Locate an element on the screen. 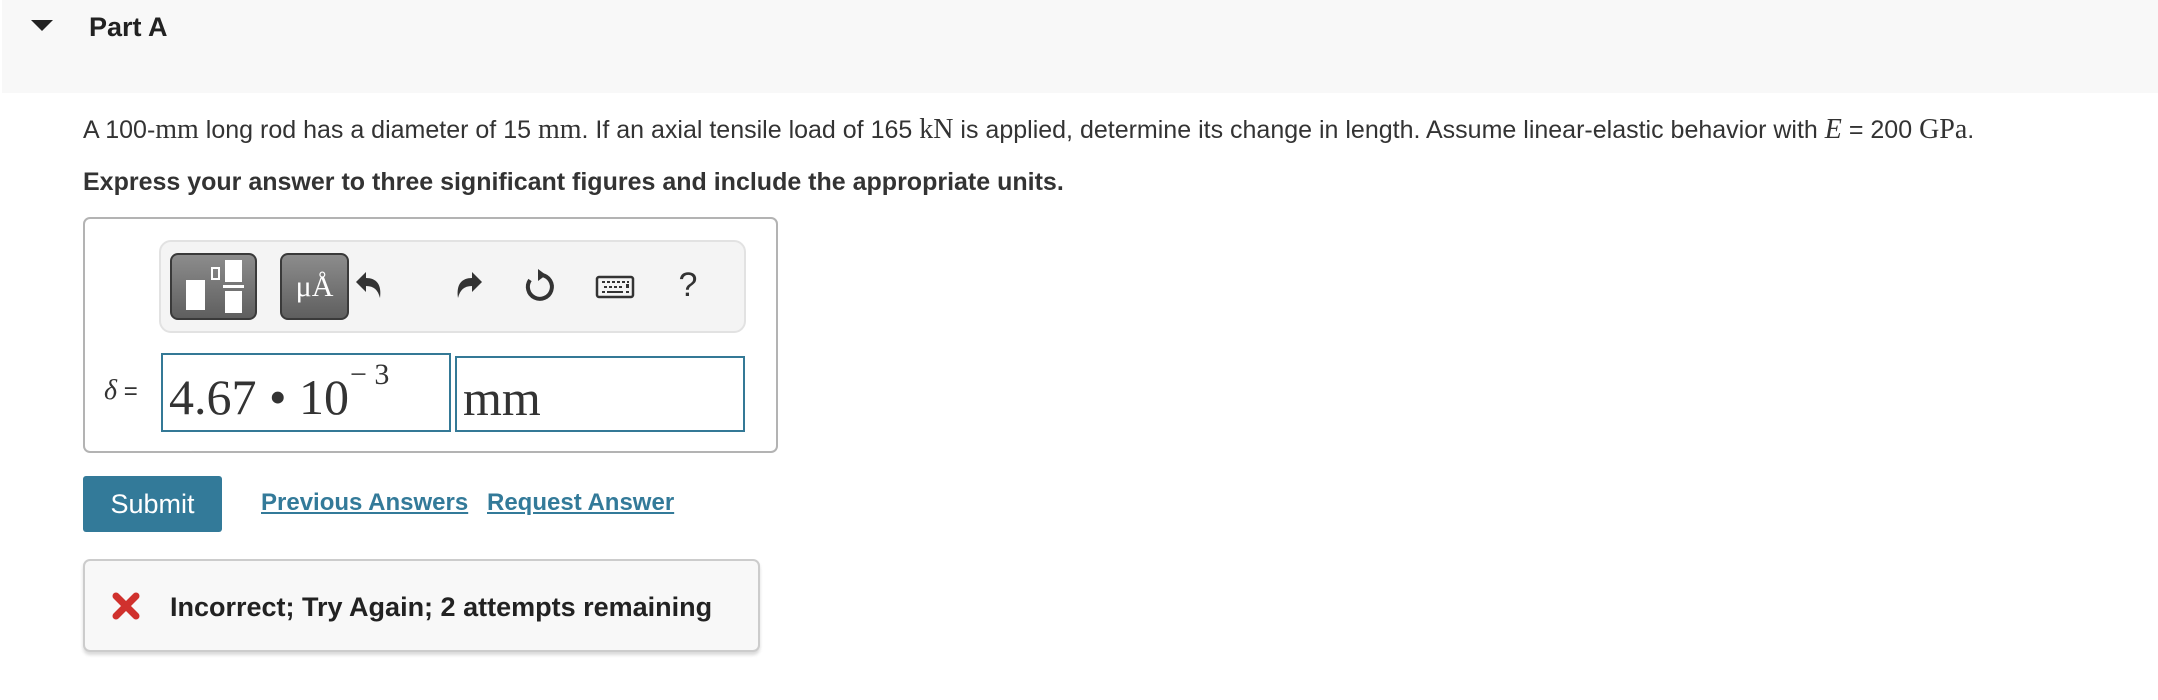  x-icon is located at coordinates (126, 606).